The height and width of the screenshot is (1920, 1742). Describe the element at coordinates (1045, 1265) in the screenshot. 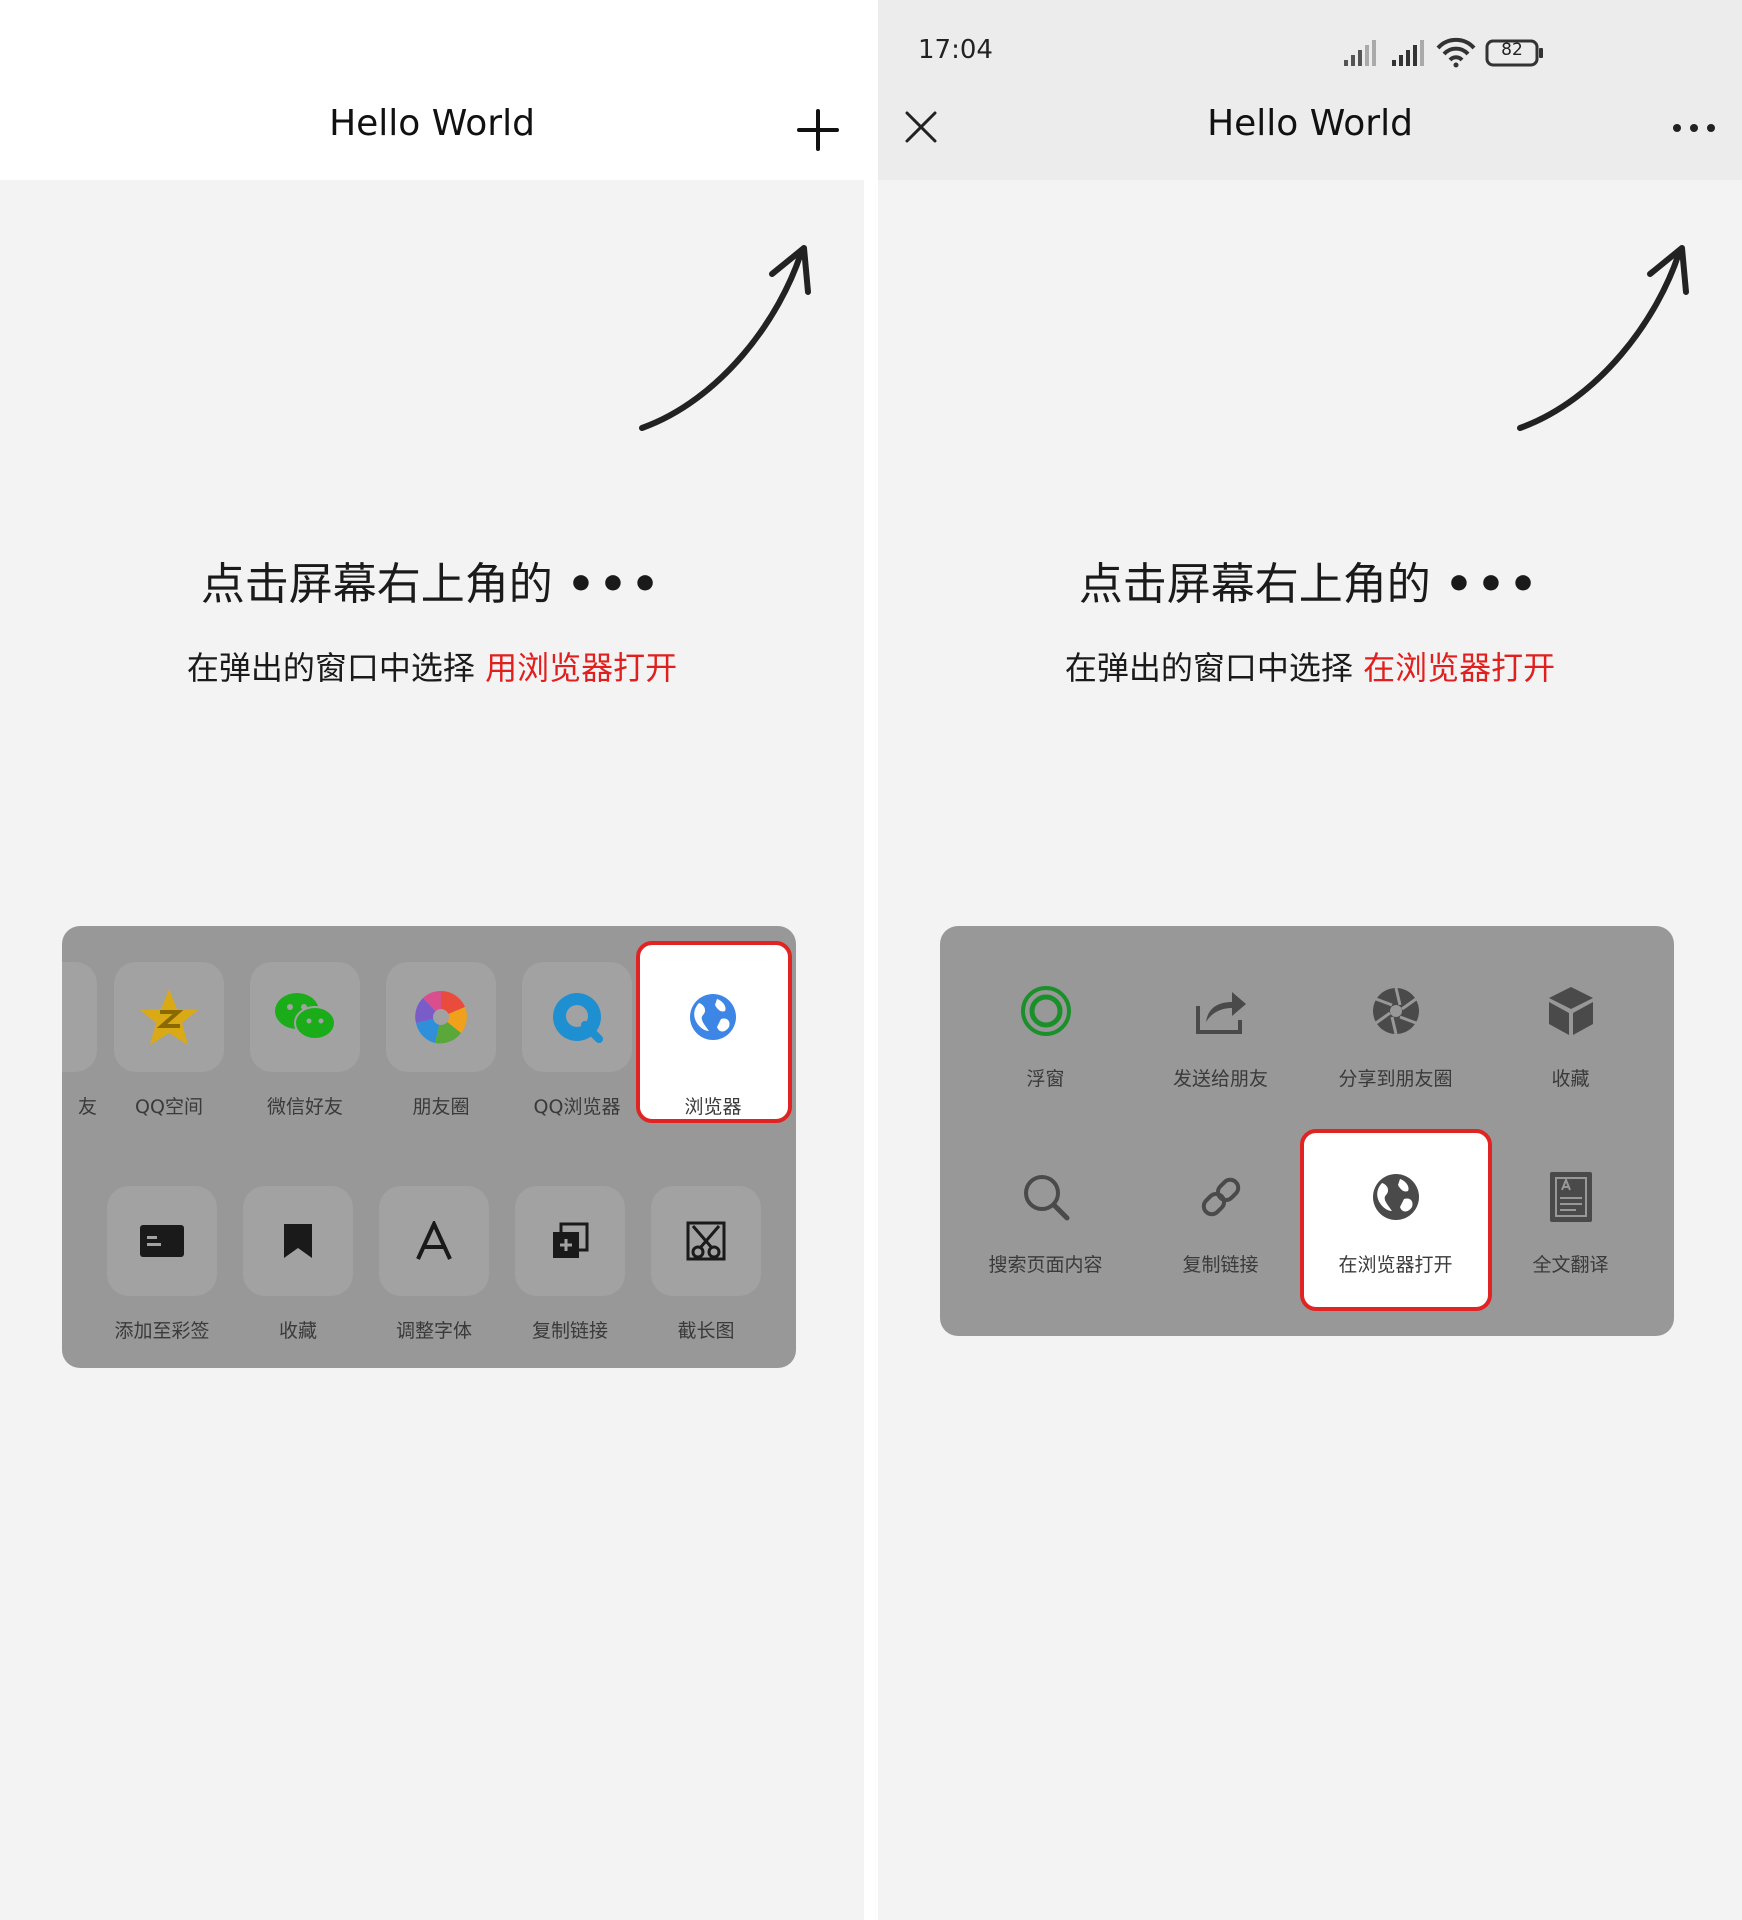

I see `action-item-label: 搜索页面内容` at that location.